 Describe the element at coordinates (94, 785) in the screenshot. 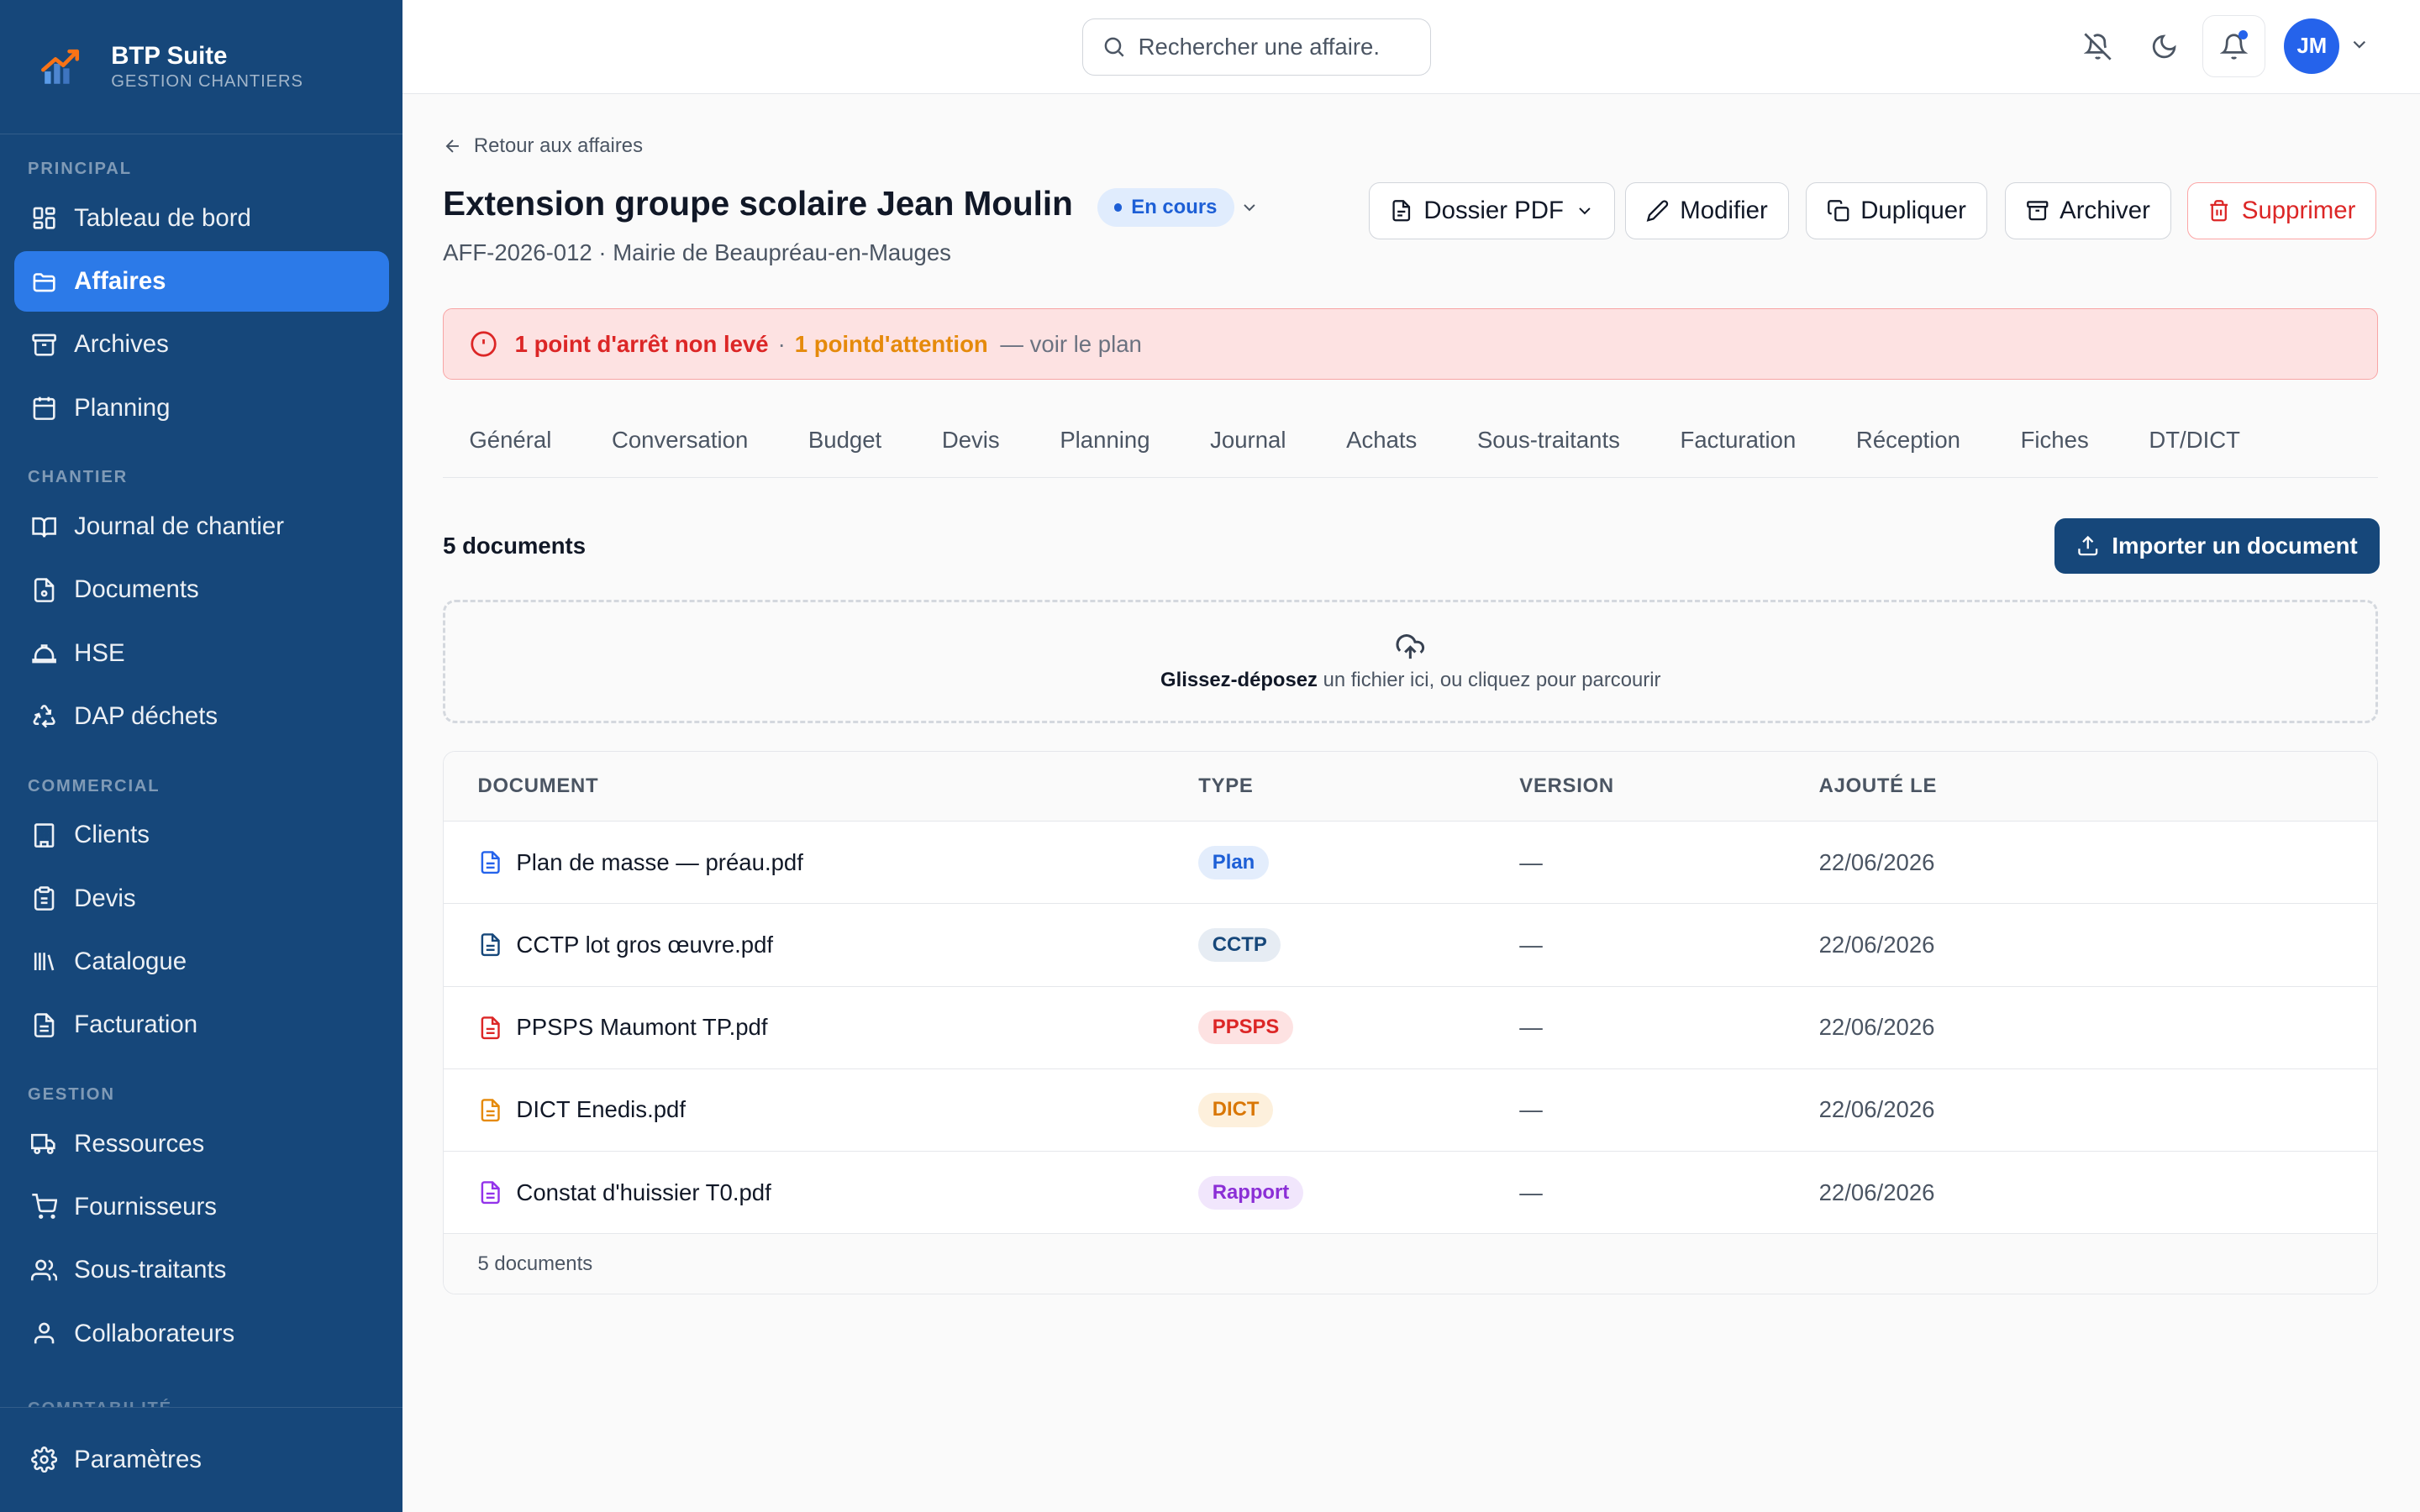

I see `nav-section-commercial: COMMERCIAL` at that location.